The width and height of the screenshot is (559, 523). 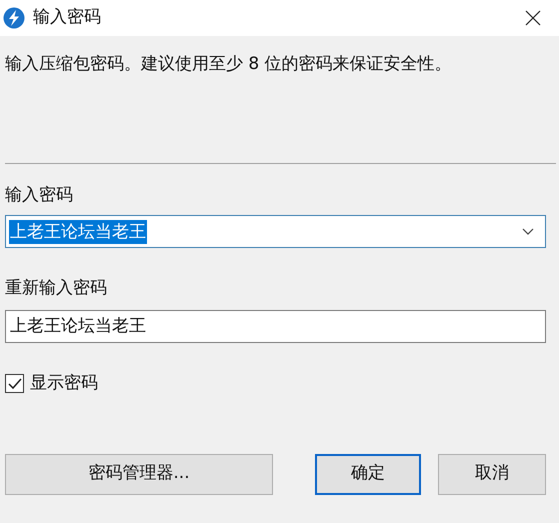 I want to click on description-text: 输入压缩包密码。建议使用至少 8 位的密码来保证安全性。, so click(x=228, y=64).